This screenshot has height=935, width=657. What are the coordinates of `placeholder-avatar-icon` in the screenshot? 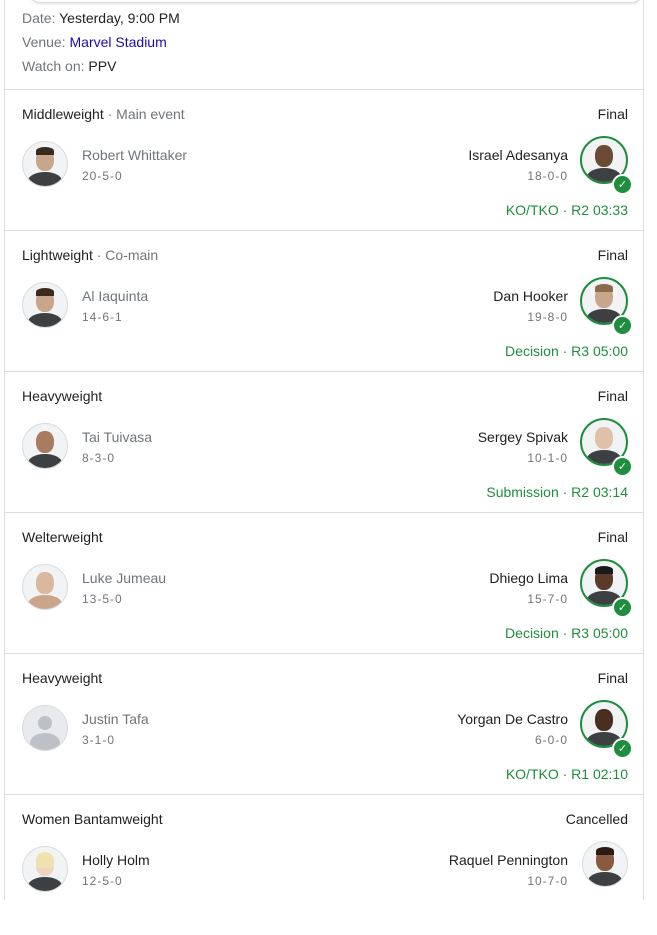 It's located at (45, 728).